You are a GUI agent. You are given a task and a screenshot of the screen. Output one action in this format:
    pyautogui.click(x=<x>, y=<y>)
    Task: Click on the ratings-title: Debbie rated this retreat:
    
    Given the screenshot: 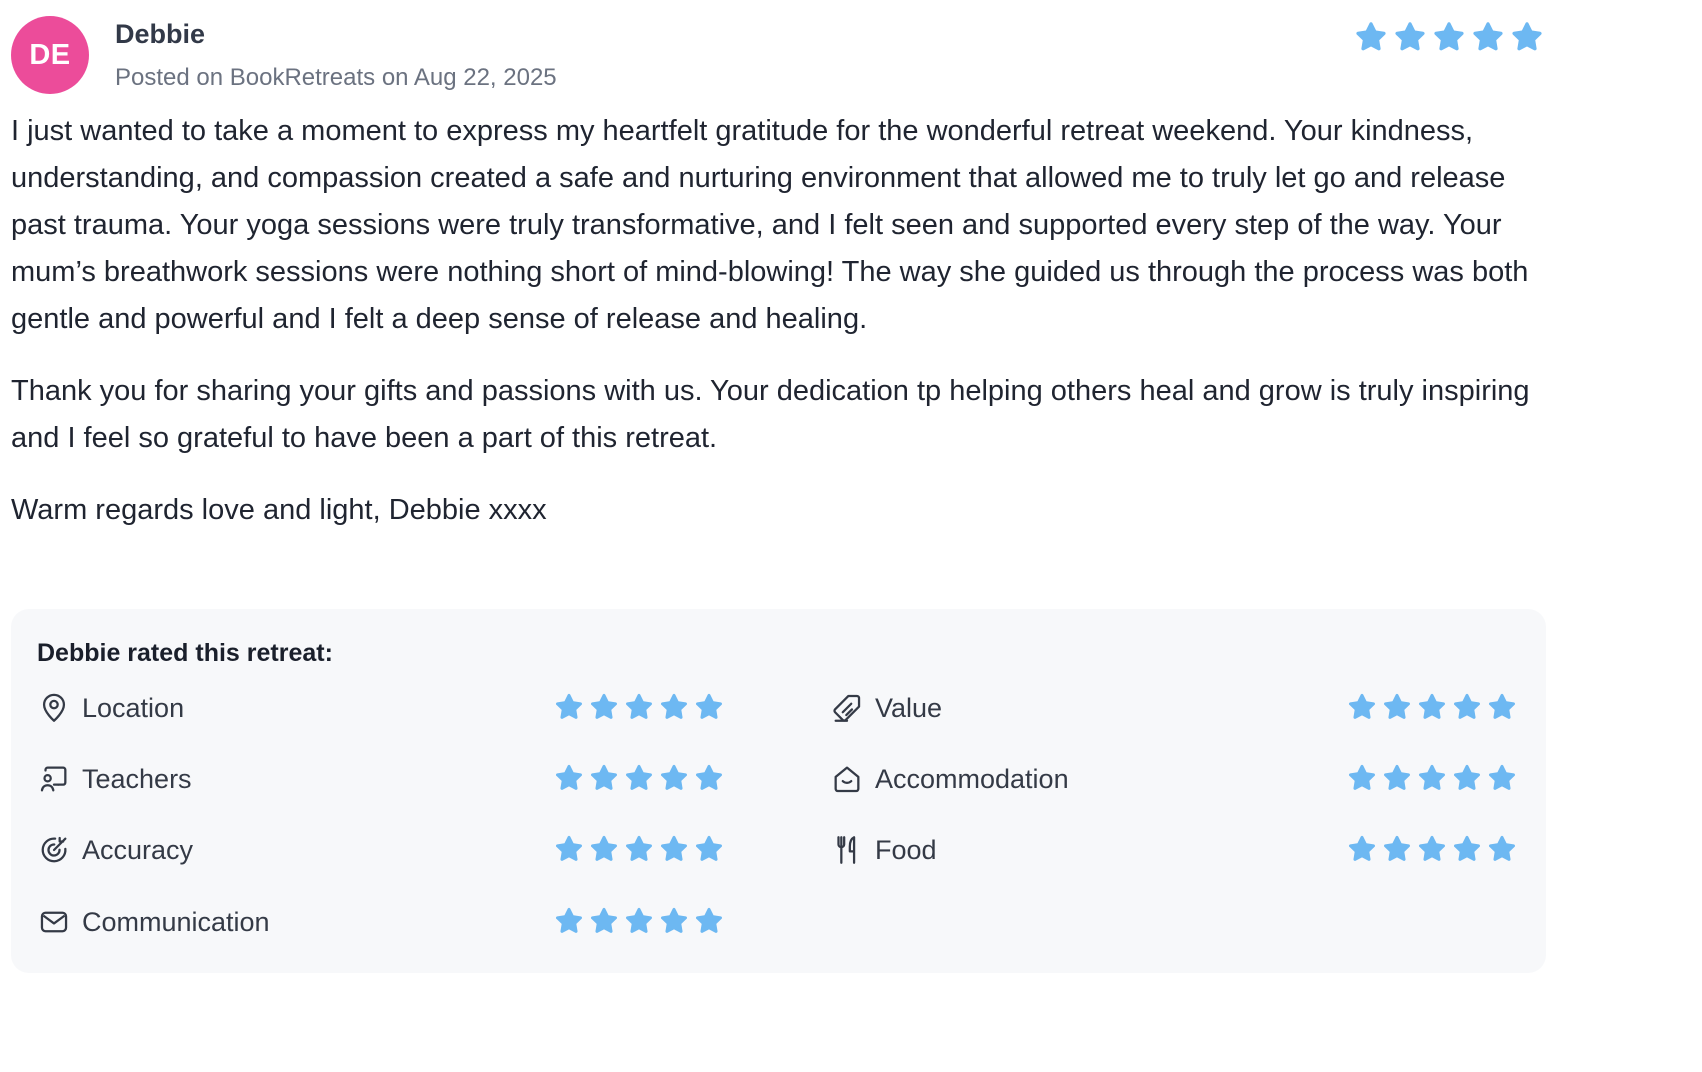 What is the action you would take?
    pyautogui.click(x=185, y=653)
    